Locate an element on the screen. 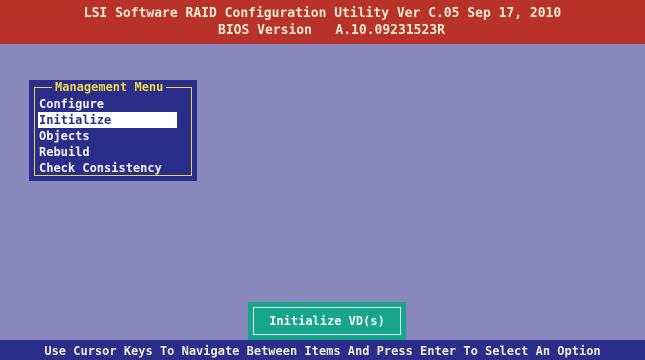 Image resolution: width=645 pixels, height=360 pixels. bios-version: BIOS Version A.10.09231523R is located at coordinates (331, 30).